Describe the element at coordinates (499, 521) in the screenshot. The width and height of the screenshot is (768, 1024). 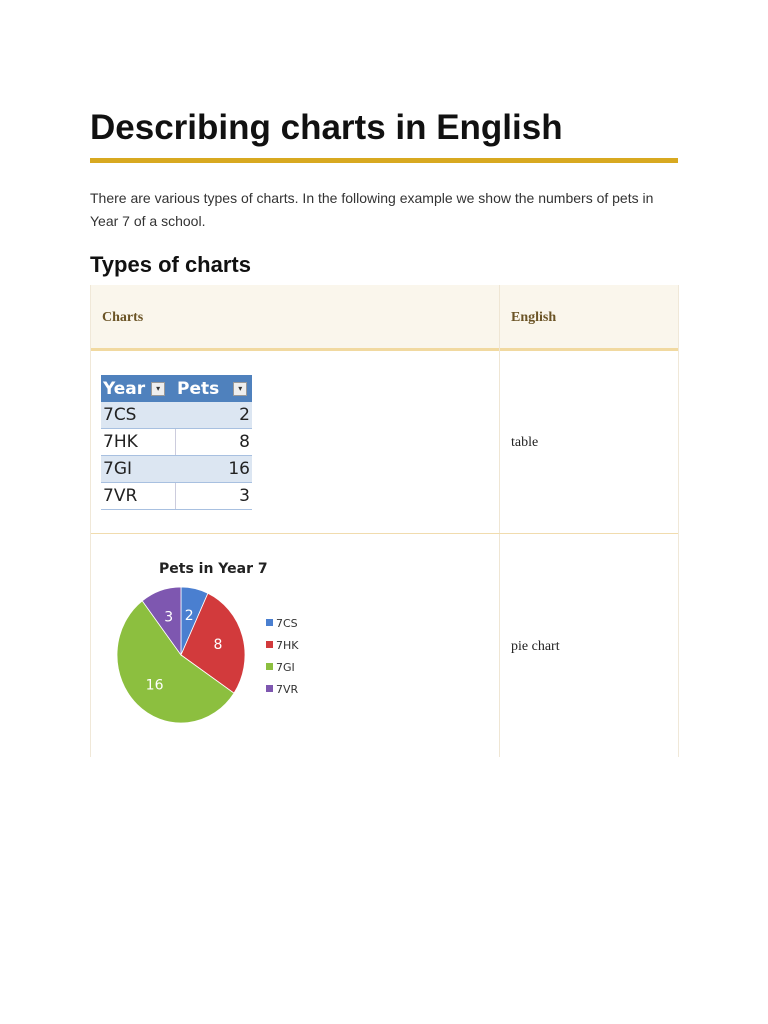
I see `column-divider` at that location.